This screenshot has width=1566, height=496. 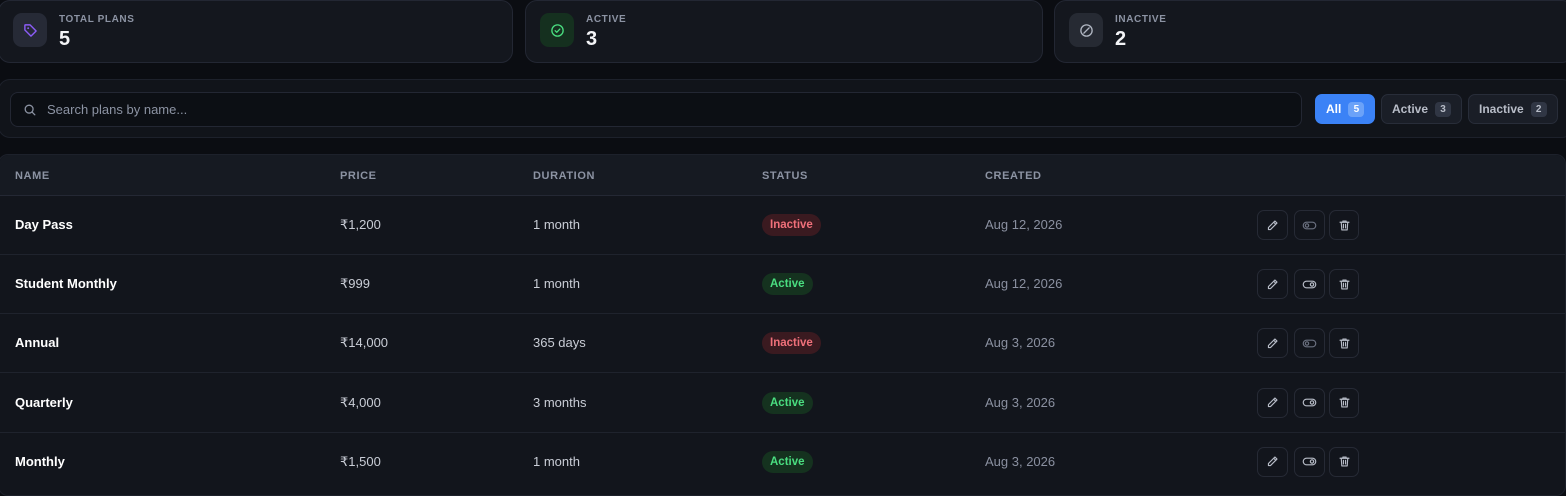 What do you see at coordinates (1345, 109) in the screenshot?
I see `filter-all-button: All 5` at bounding box center [1345, 109].